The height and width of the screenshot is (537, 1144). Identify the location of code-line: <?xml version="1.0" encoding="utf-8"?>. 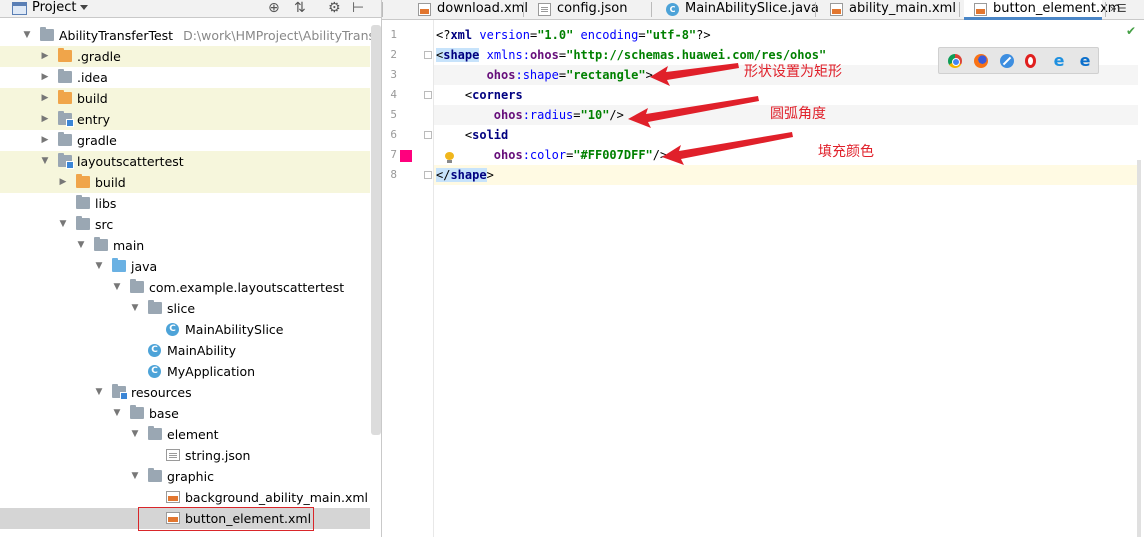
(786, 35).